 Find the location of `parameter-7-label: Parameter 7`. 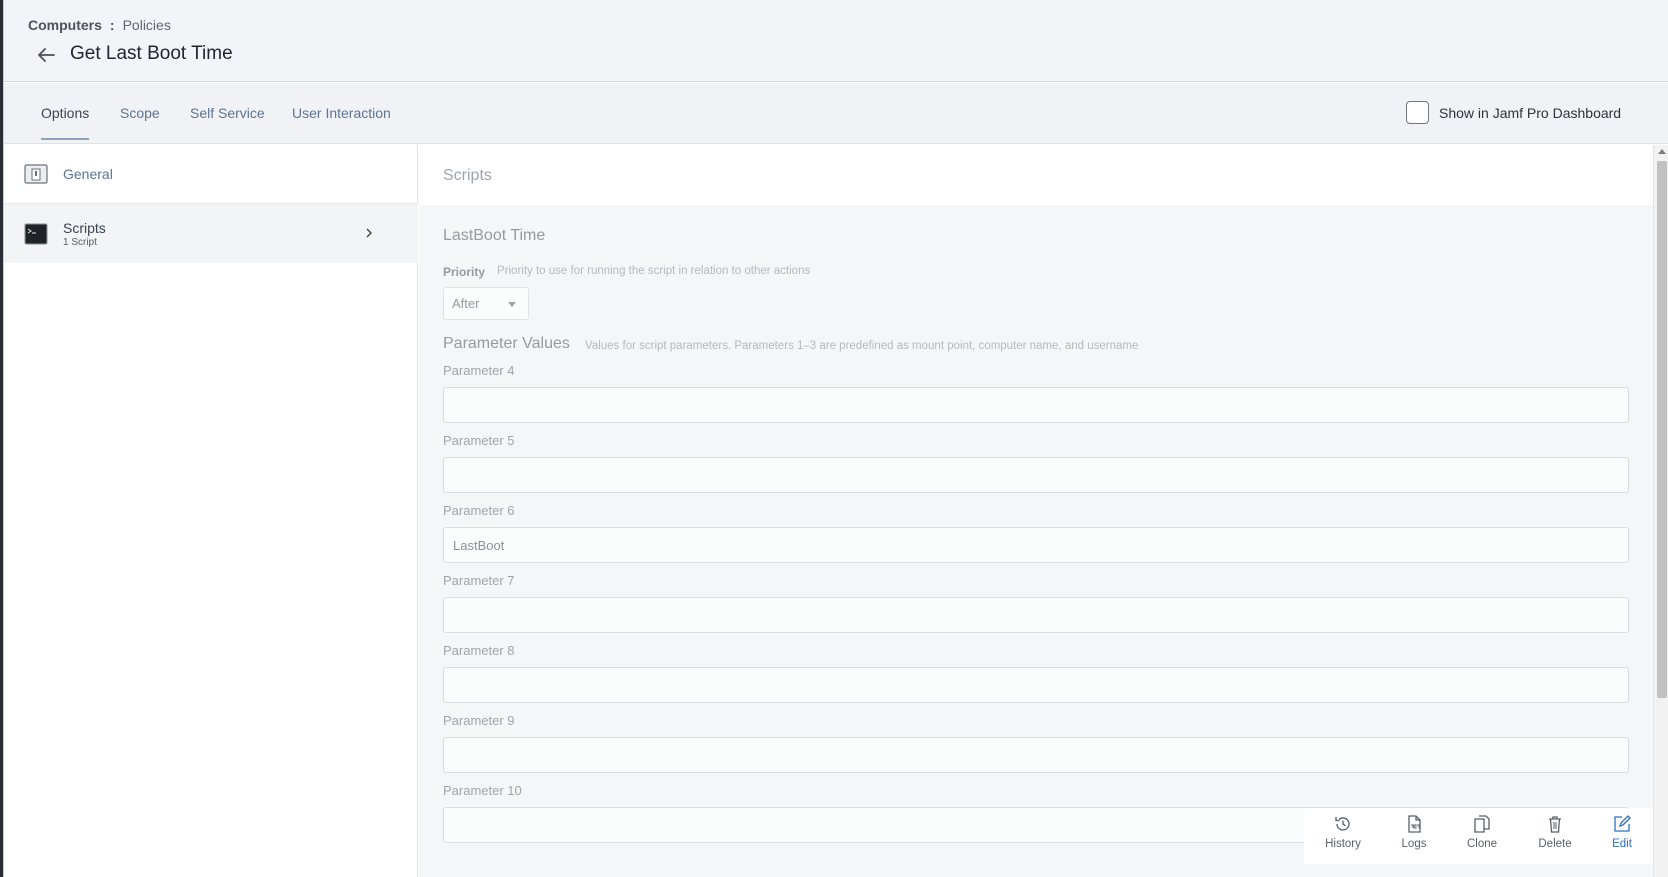

parameter-7-label: Parameter 7 is located at coordinates (479, 580).